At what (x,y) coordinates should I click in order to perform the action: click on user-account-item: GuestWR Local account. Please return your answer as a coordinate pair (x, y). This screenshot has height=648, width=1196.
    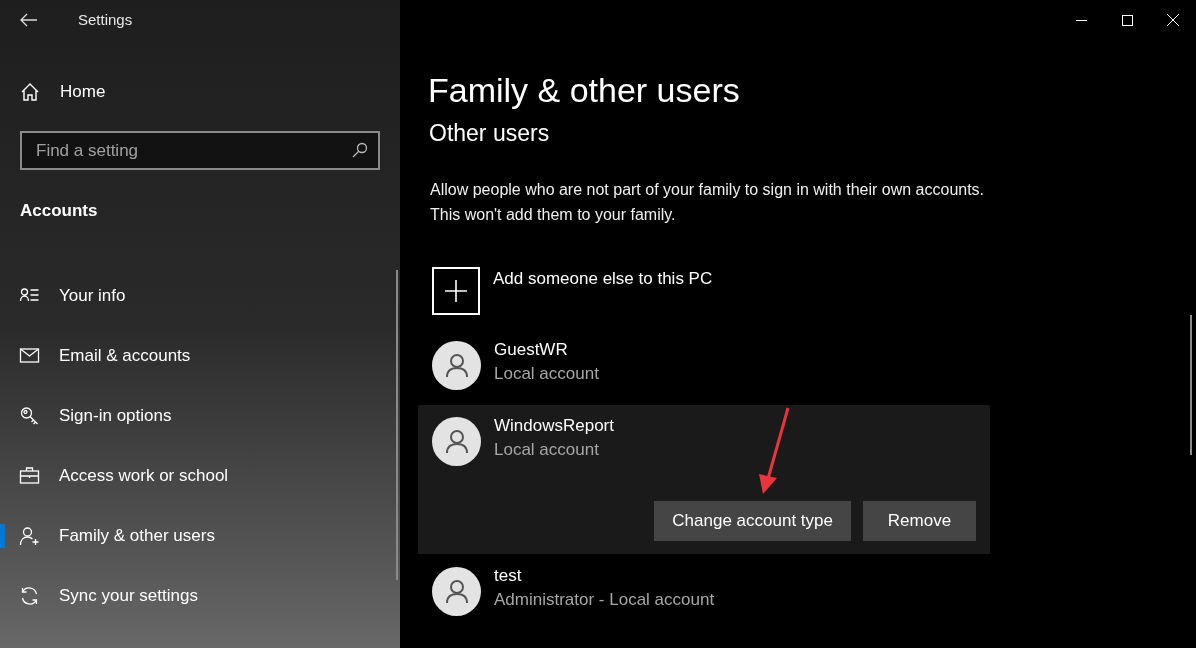
    Looking at the image, I should click on (704, 365).